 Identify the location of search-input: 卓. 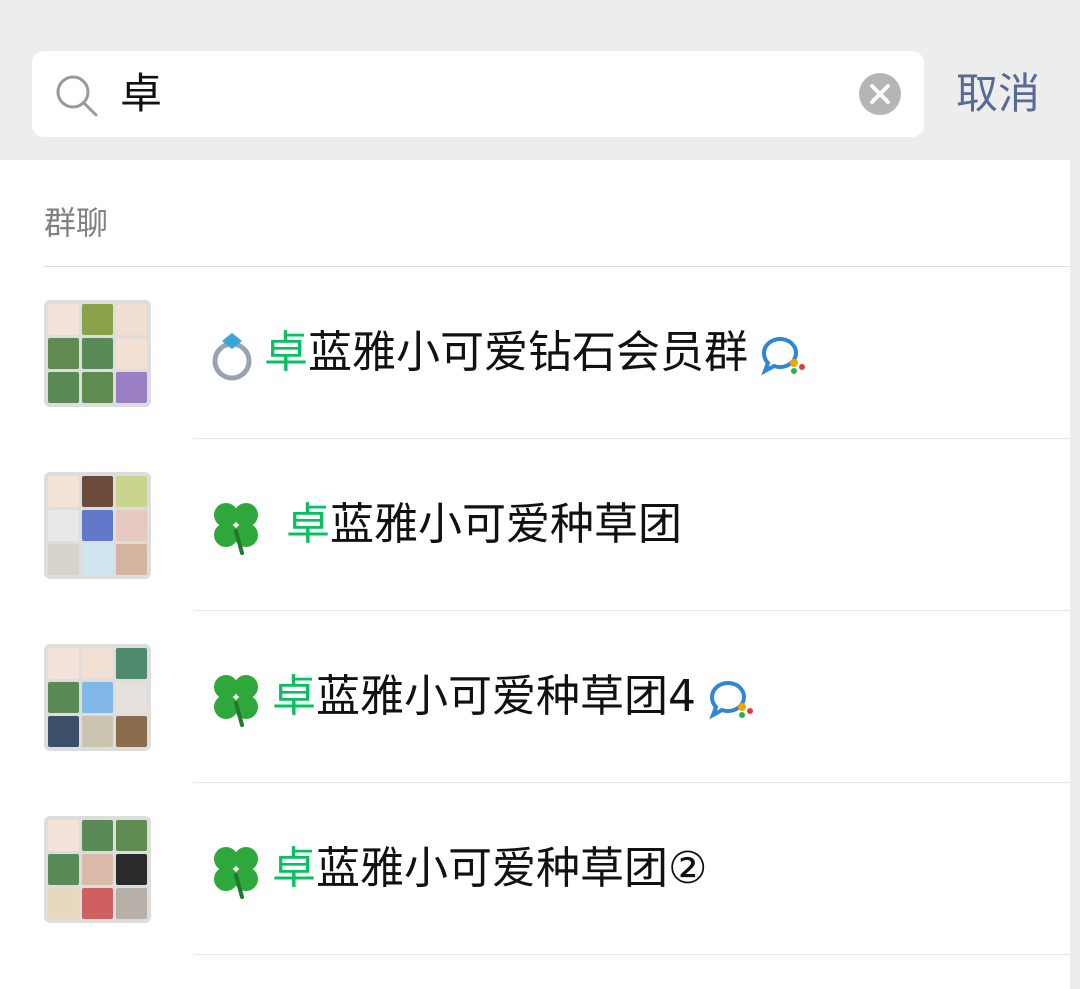
(478, 94).